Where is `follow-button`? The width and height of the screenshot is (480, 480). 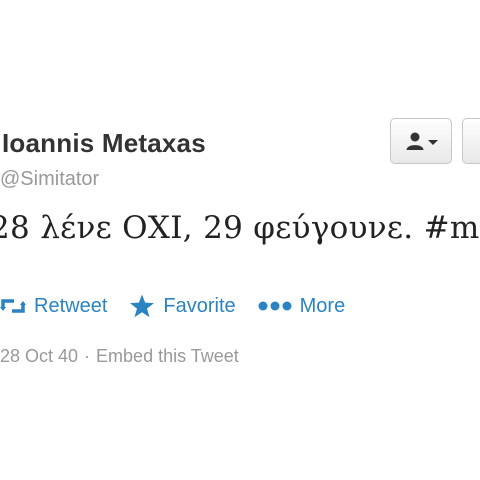
follow-button is located at coordinates (471, 141).